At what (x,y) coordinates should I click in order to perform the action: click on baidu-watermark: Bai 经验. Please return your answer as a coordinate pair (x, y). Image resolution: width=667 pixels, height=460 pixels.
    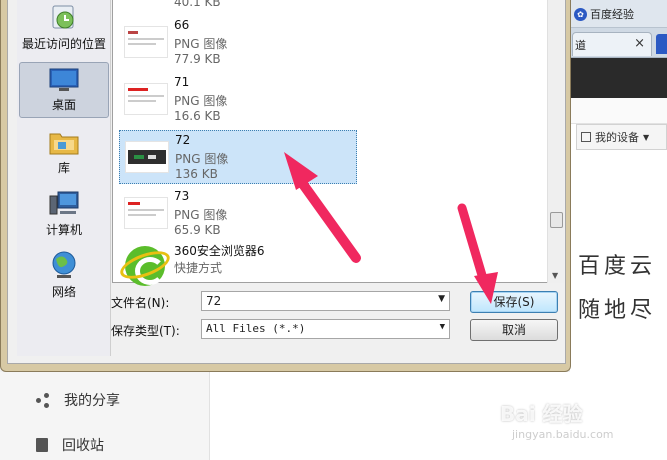
    Looking at the image, I should click on (541, 414).